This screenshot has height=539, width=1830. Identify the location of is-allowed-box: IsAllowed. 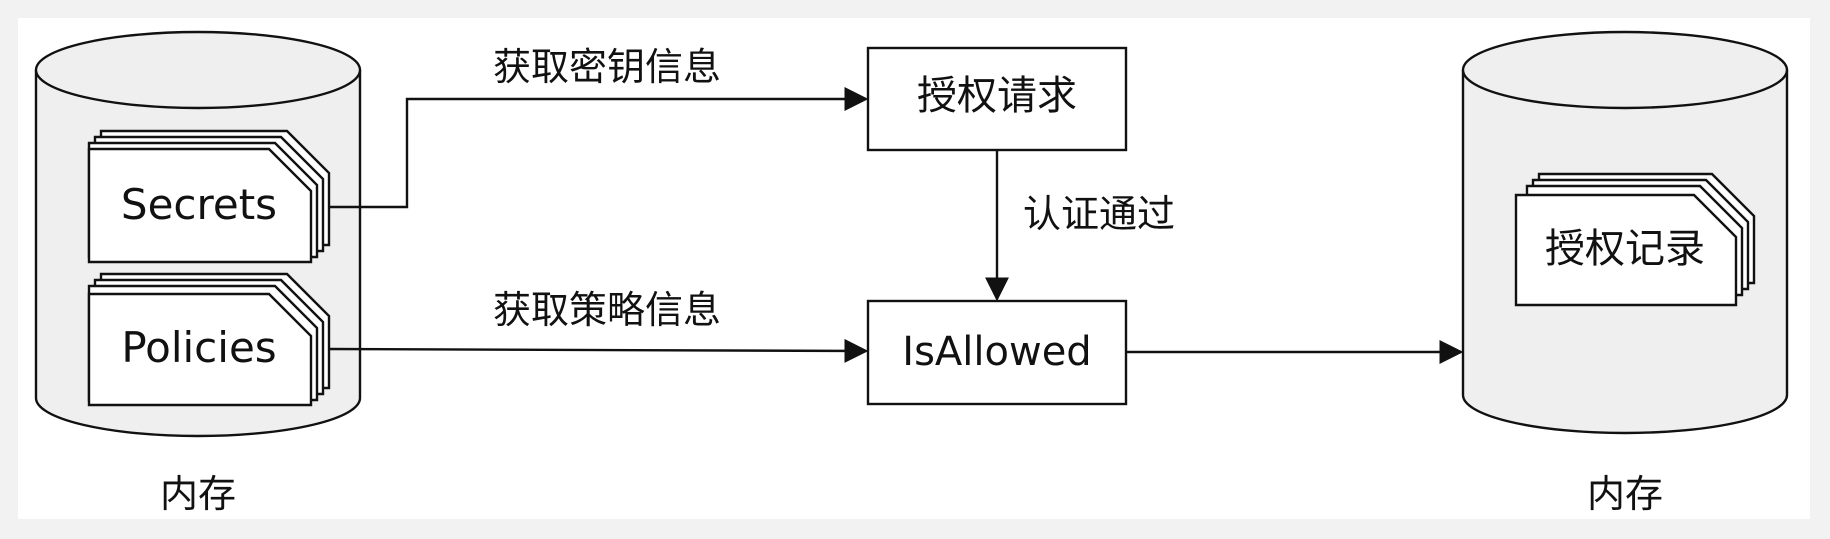
(997, 352).